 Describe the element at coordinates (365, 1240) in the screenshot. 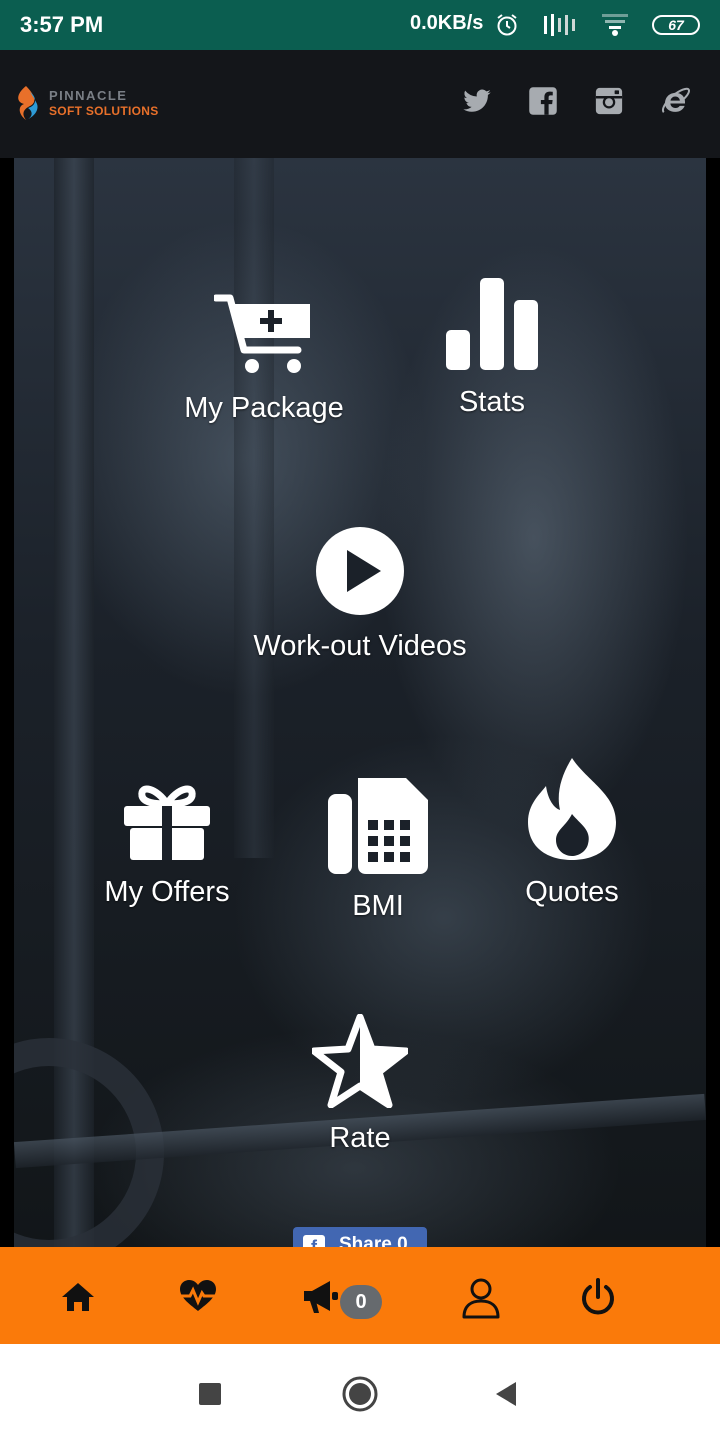

I see `share-label: Share` at that location.